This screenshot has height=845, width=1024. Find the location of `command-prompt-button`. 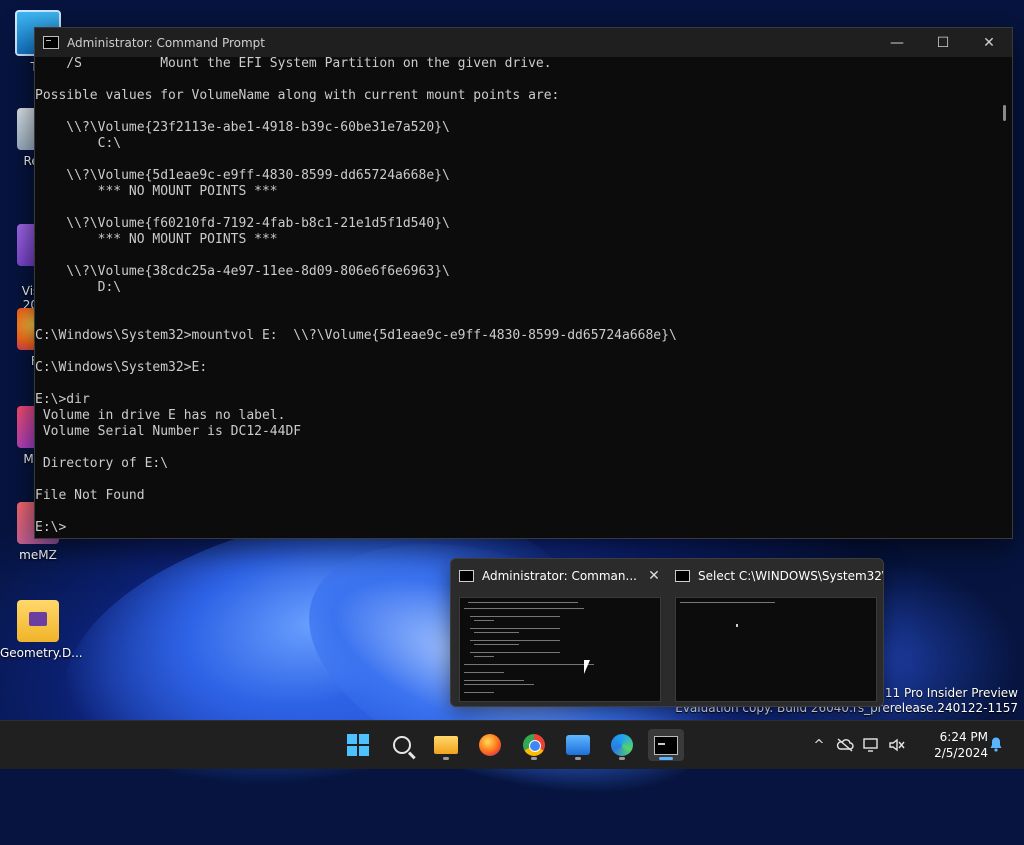

command-prompt-button is located at coordinates (666, 745).